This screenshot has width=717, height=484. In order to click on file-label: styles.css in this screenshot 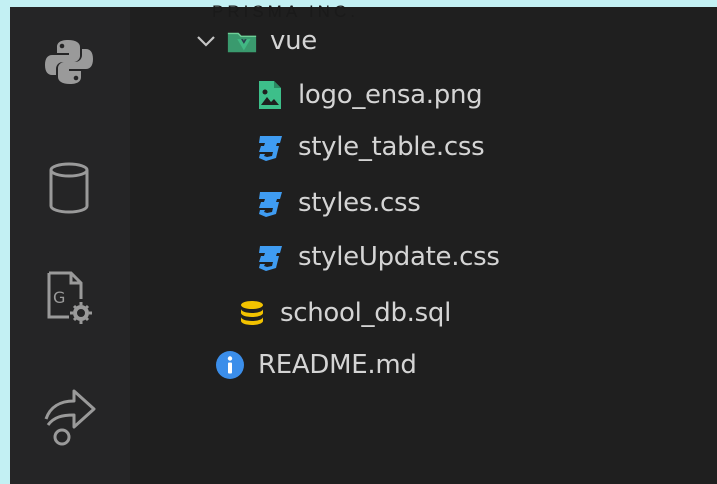, I will do `click(359, 203)`.